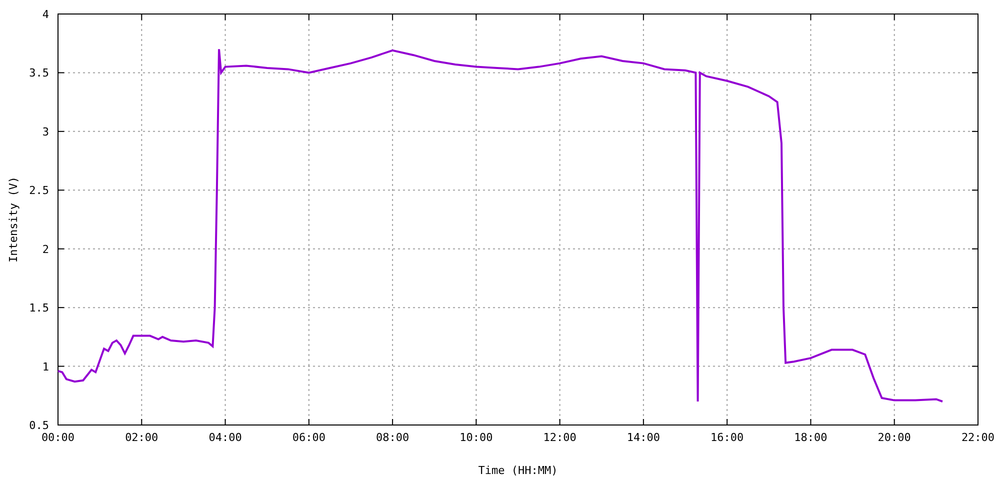  Describe the element at coordinates (141, 437) in the screenshot. I see `x-tick-label: 02:00` at that location.